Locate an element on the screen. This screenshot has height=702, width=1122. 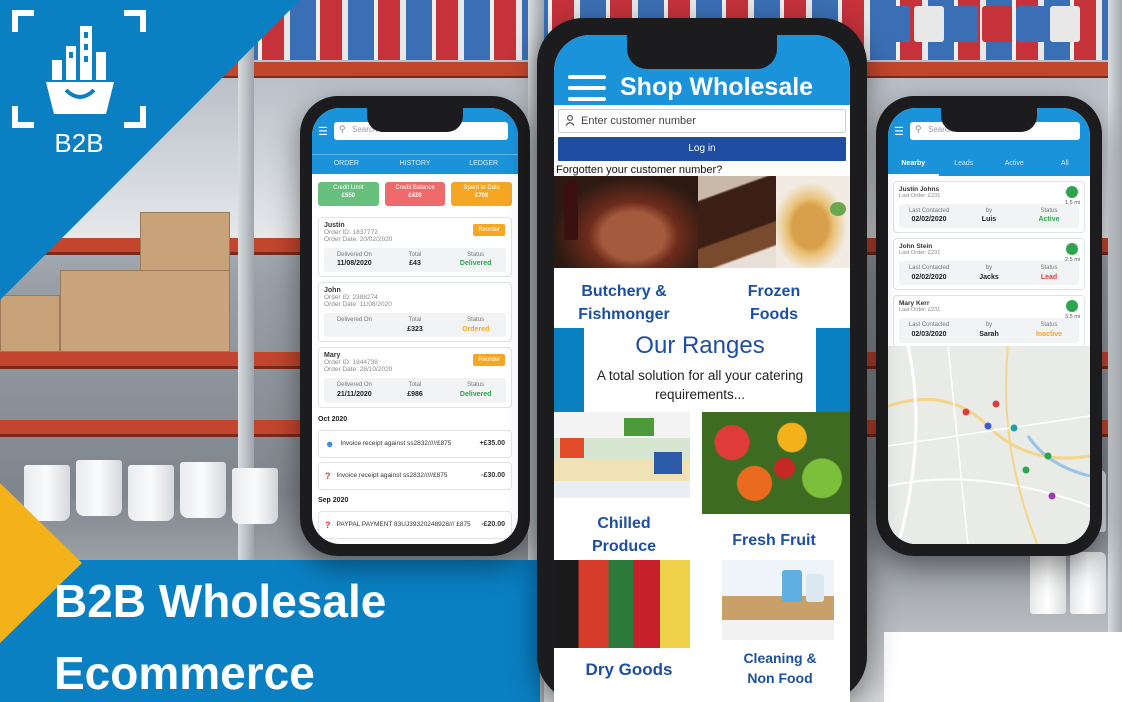
spent-to-date-stat: Spent to Date £700 is located at coordinates (482, 194).